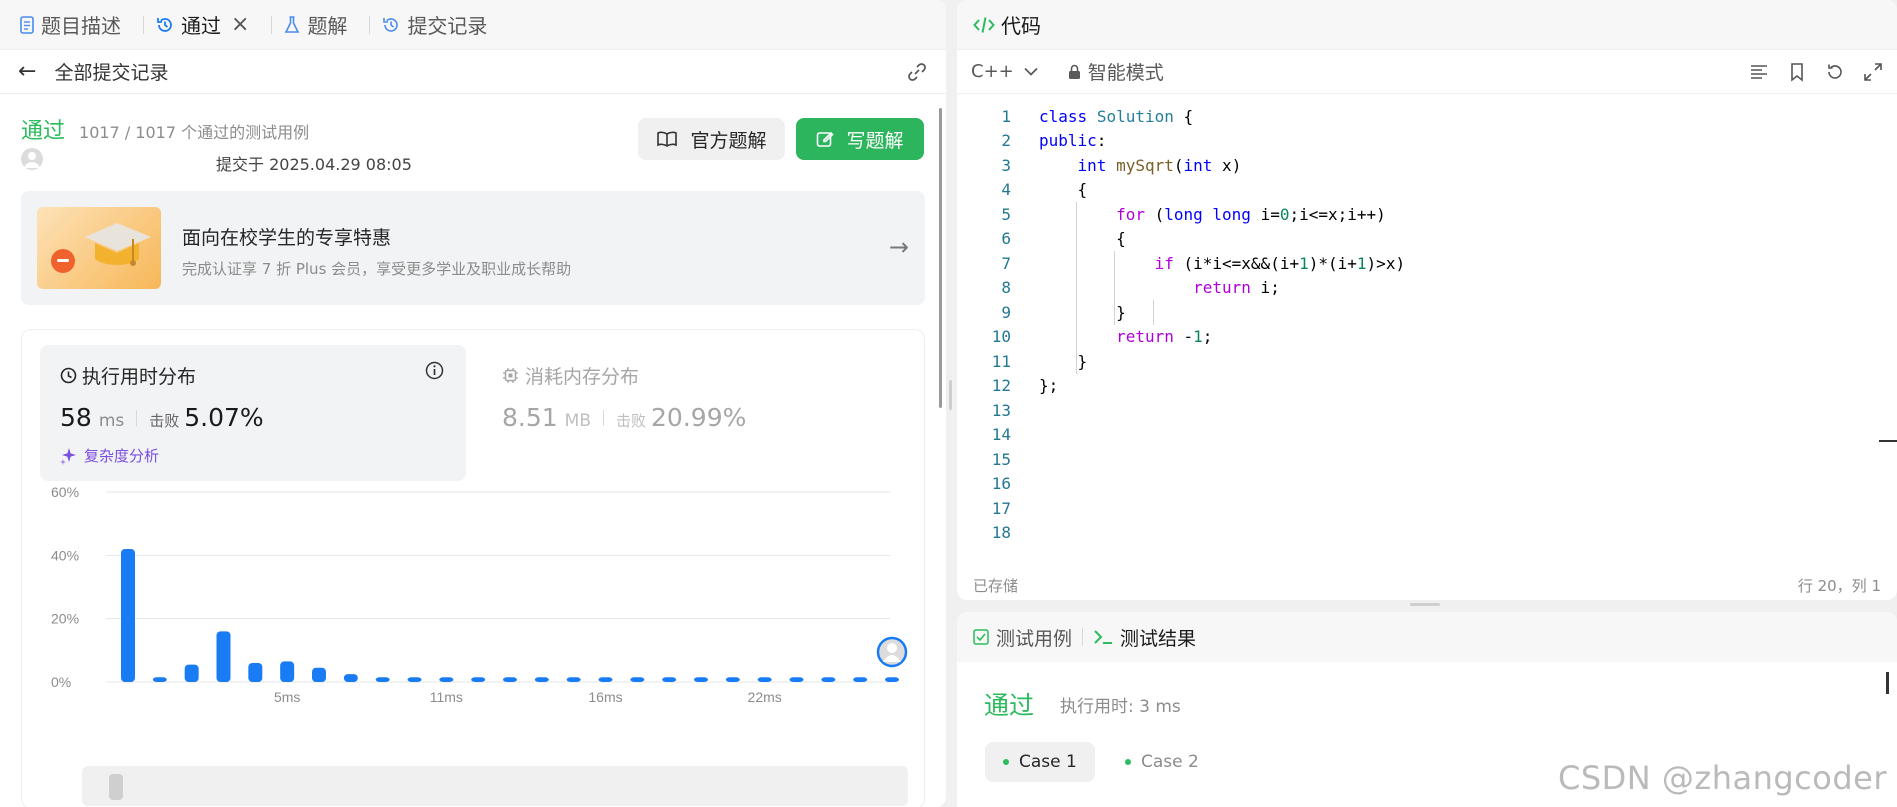  What do you see at coordinates (875, 140) in the screenshot?
I see `write-solution-label: 写题解` at bounding box center [875, 140].